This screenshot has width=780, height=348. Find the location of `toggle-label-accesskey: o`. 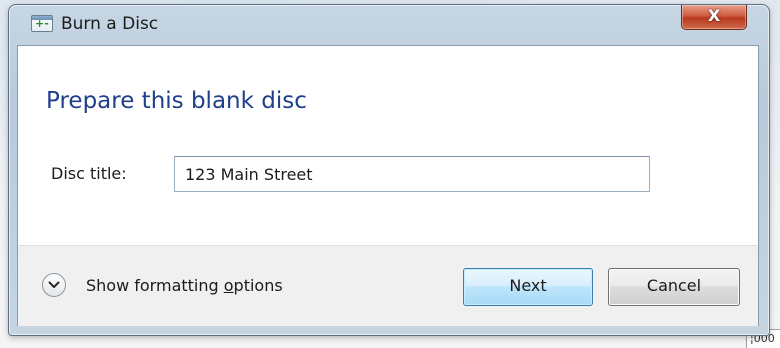

toggle-label-accesskey: o is located at coordinates (228, 285).